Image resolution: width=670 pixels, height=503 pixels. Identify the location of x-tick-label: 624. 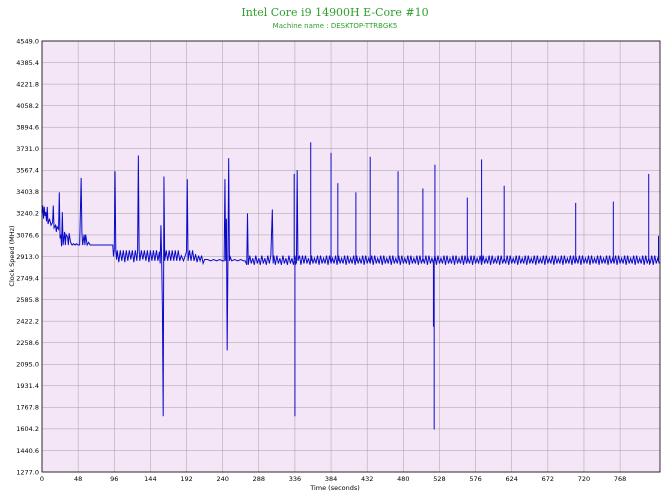
(511, 479).